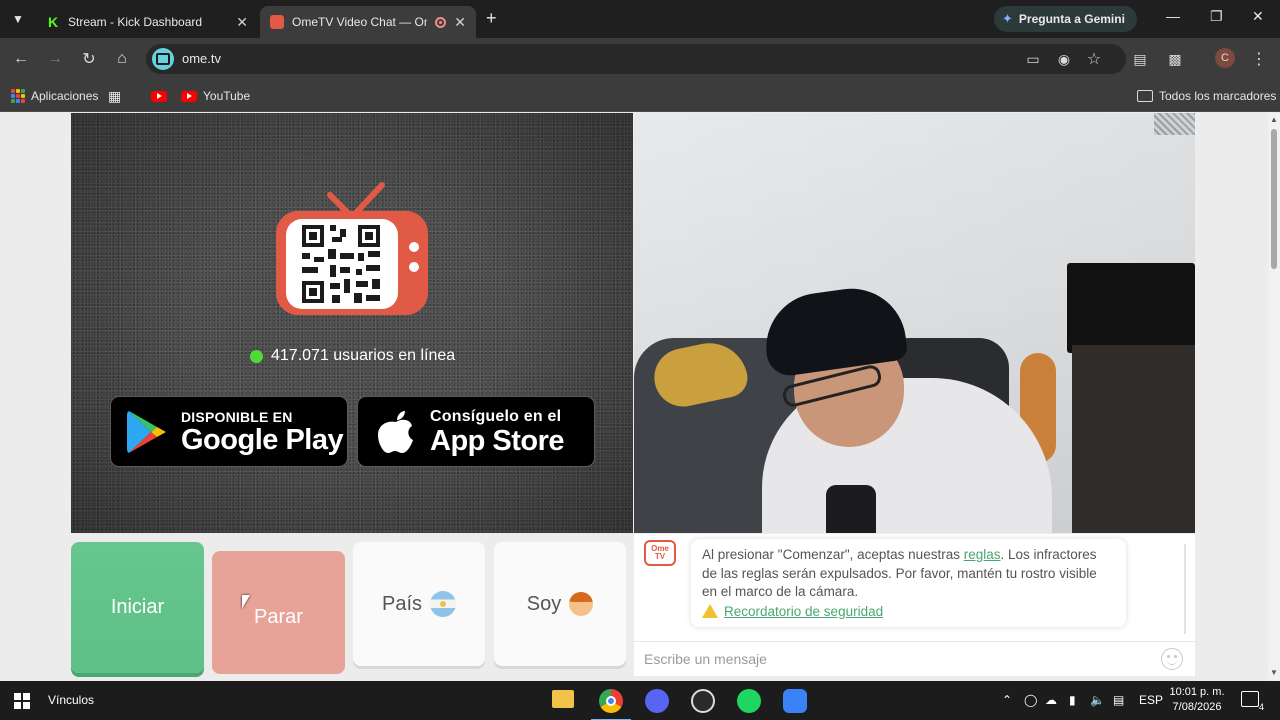  Describe the element at coordinates (1173, 16) in the screenshot. I see `minimize-icon: —` at that location.